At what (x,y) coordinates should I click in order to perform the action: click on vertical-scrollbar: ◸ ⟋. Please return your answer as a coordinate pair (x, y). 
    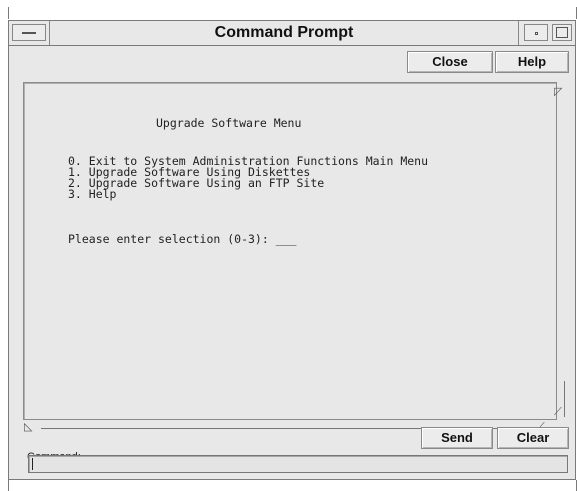
    Looking at the image, I should click on (559, 252).